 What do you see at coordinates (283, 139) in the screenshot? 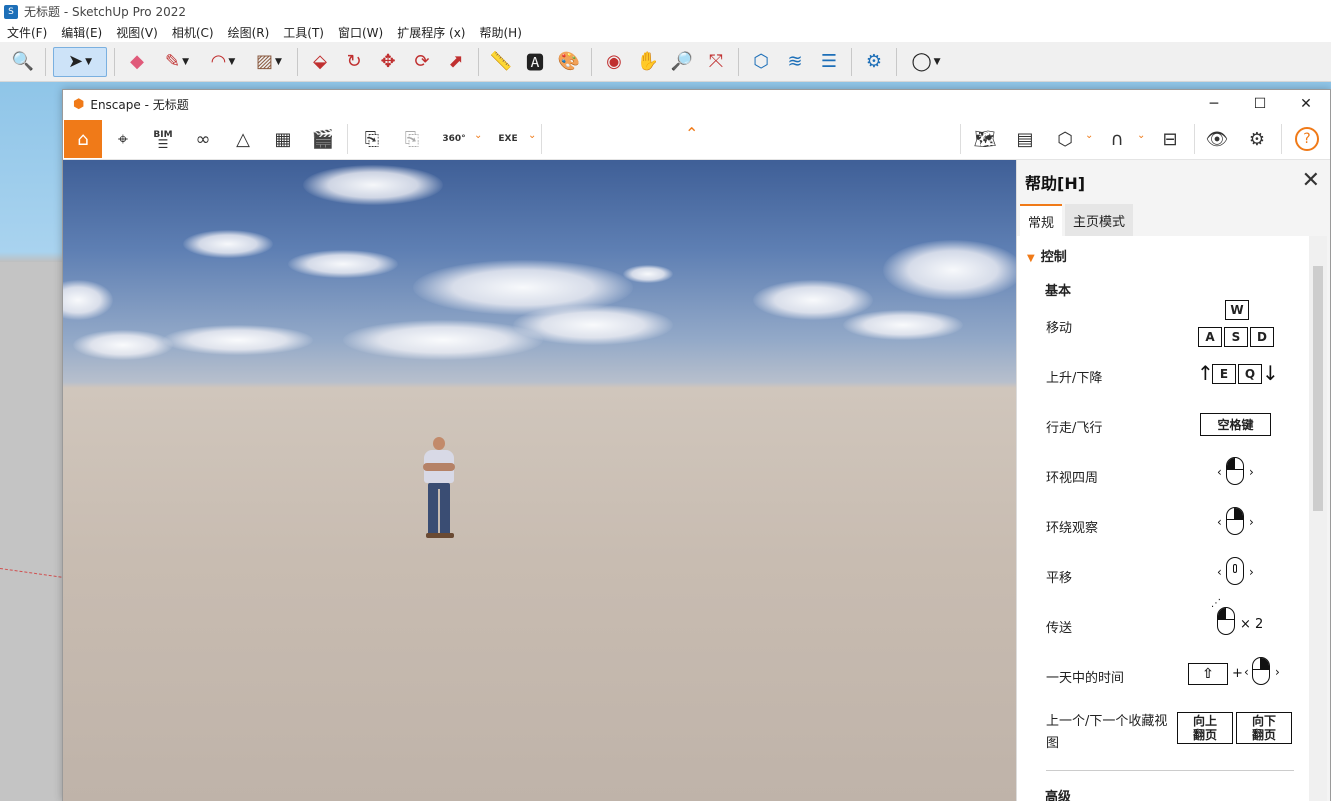
I see `buildings-icon: ▦` at bounding box center [283, 139].